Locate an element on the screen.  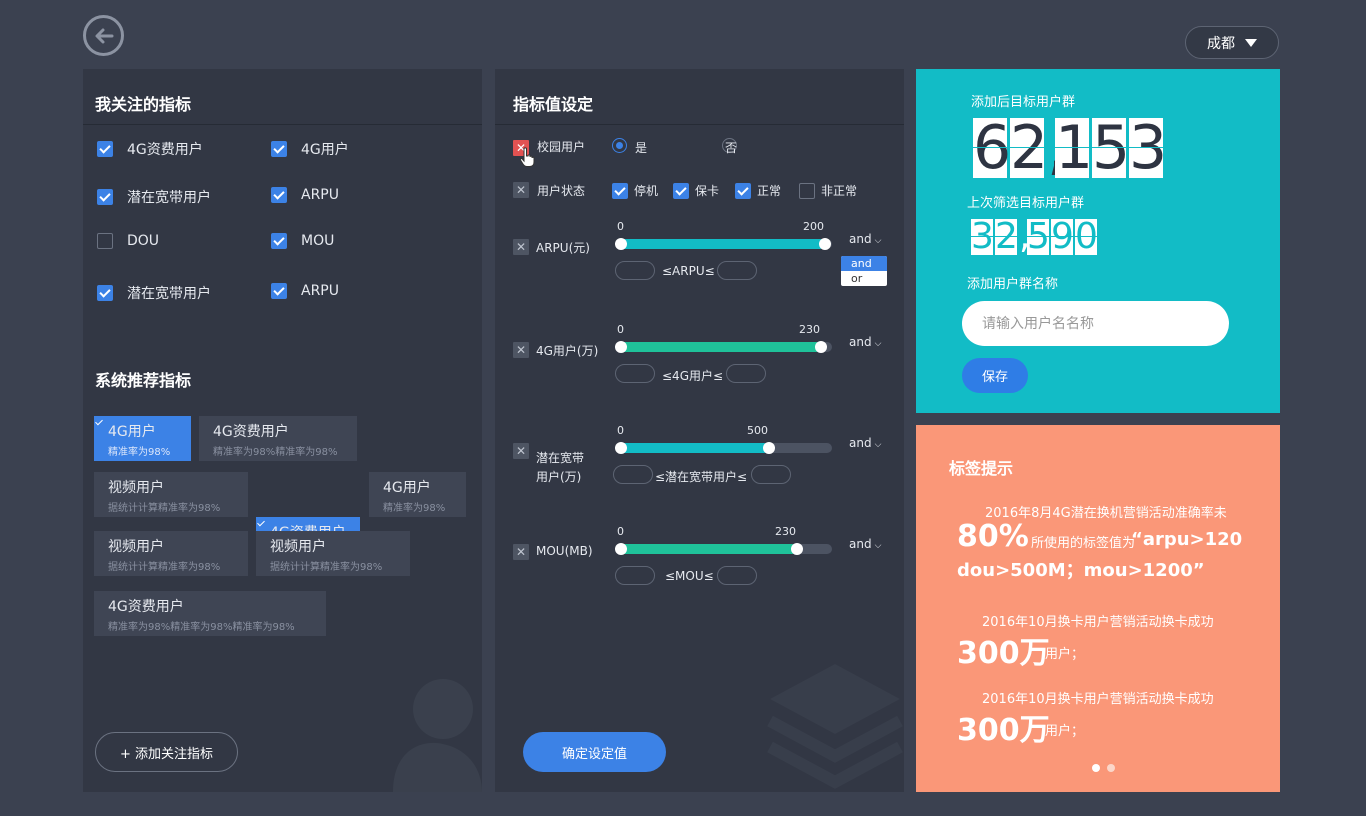
range-label: 潜在宽带 is located at coordinates (560, 458).